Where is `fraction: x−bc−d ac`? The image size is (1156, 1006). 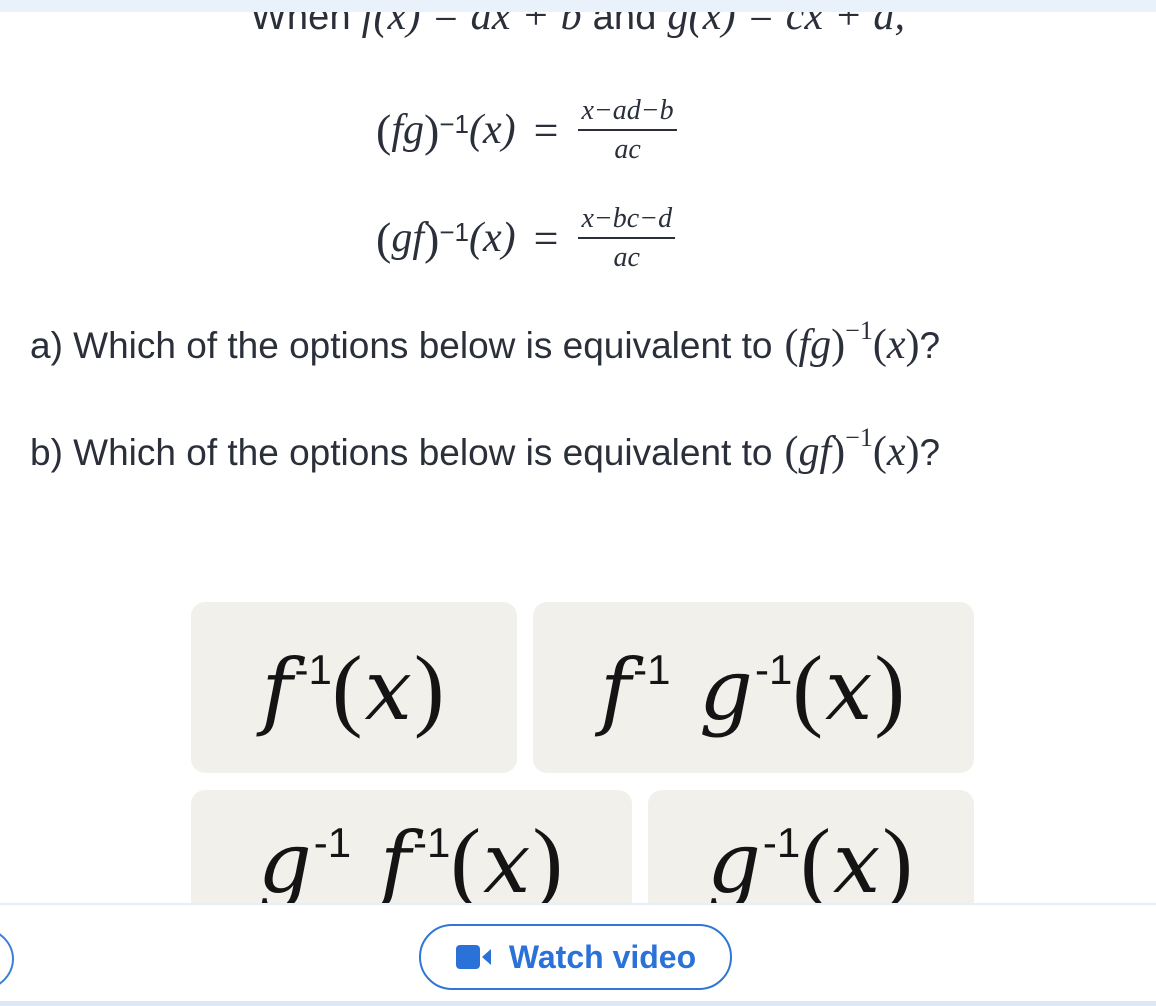 fraction: x−bc−d ac is located at coordinates (627, 238).